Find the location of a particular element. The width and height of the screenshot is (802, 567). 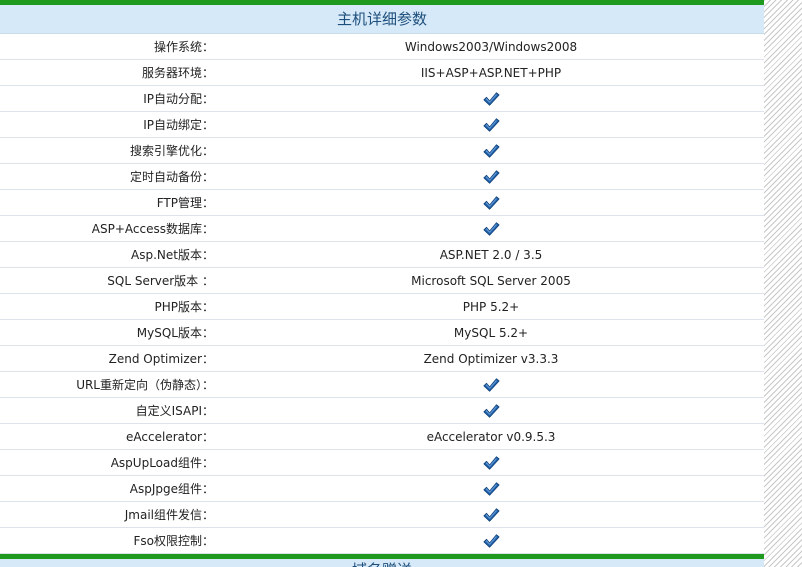

table-row: Fso权限控制： is located at coordinates (382, 541).